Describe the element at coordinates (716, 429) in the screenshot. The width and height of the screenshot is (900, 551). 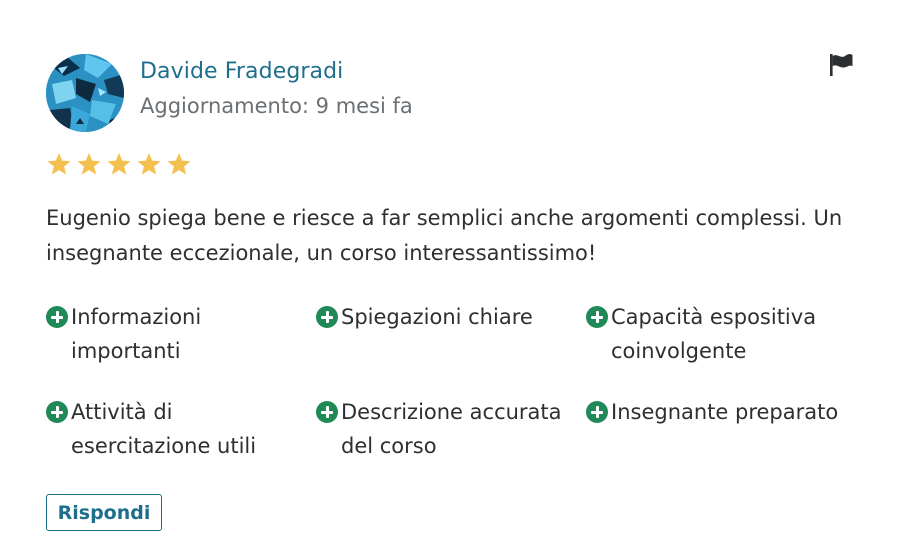
I see `tag-item: Insegnante preparato` at that location.